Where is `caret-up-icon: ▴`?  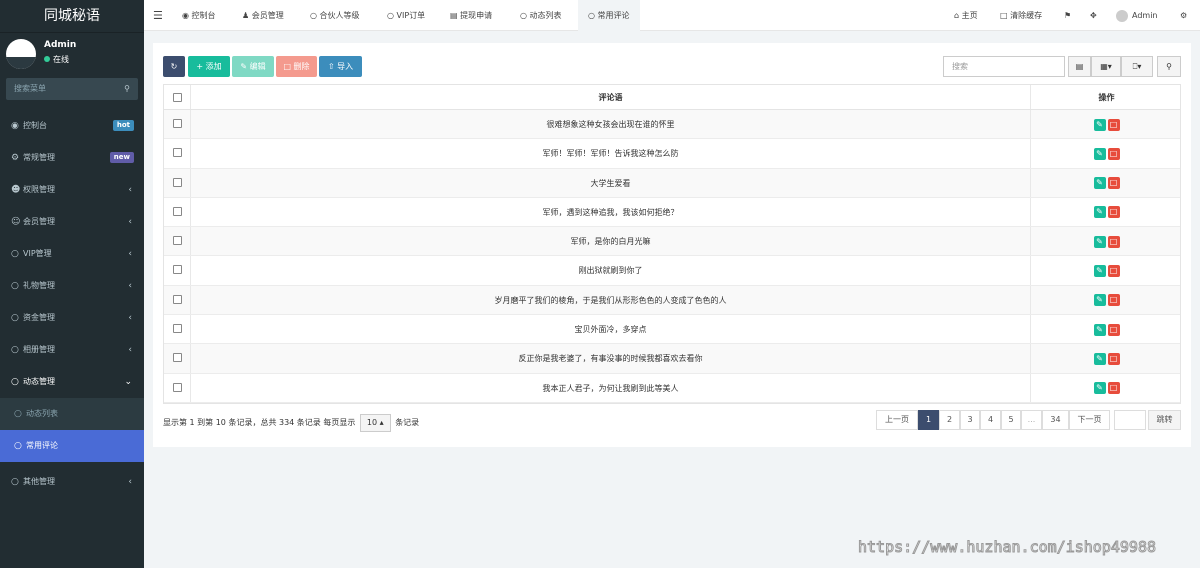 caret-up-icon: ▴ is located at coordinates (381, 422).